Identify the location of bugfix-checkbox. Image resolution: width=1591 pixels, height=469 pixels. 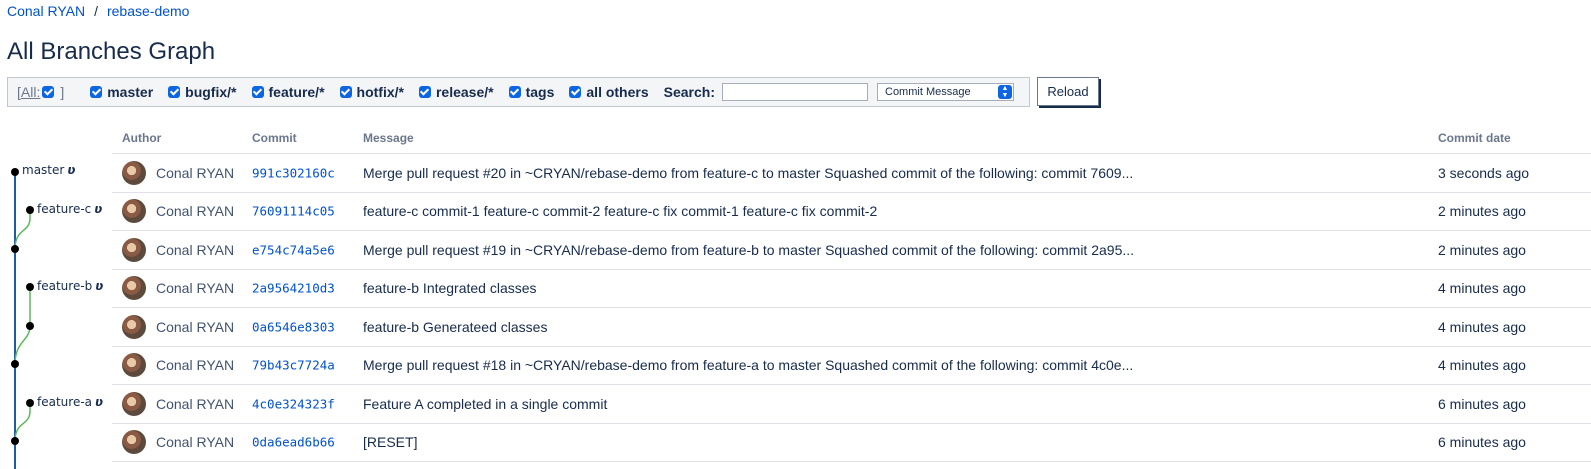
(174, 92).